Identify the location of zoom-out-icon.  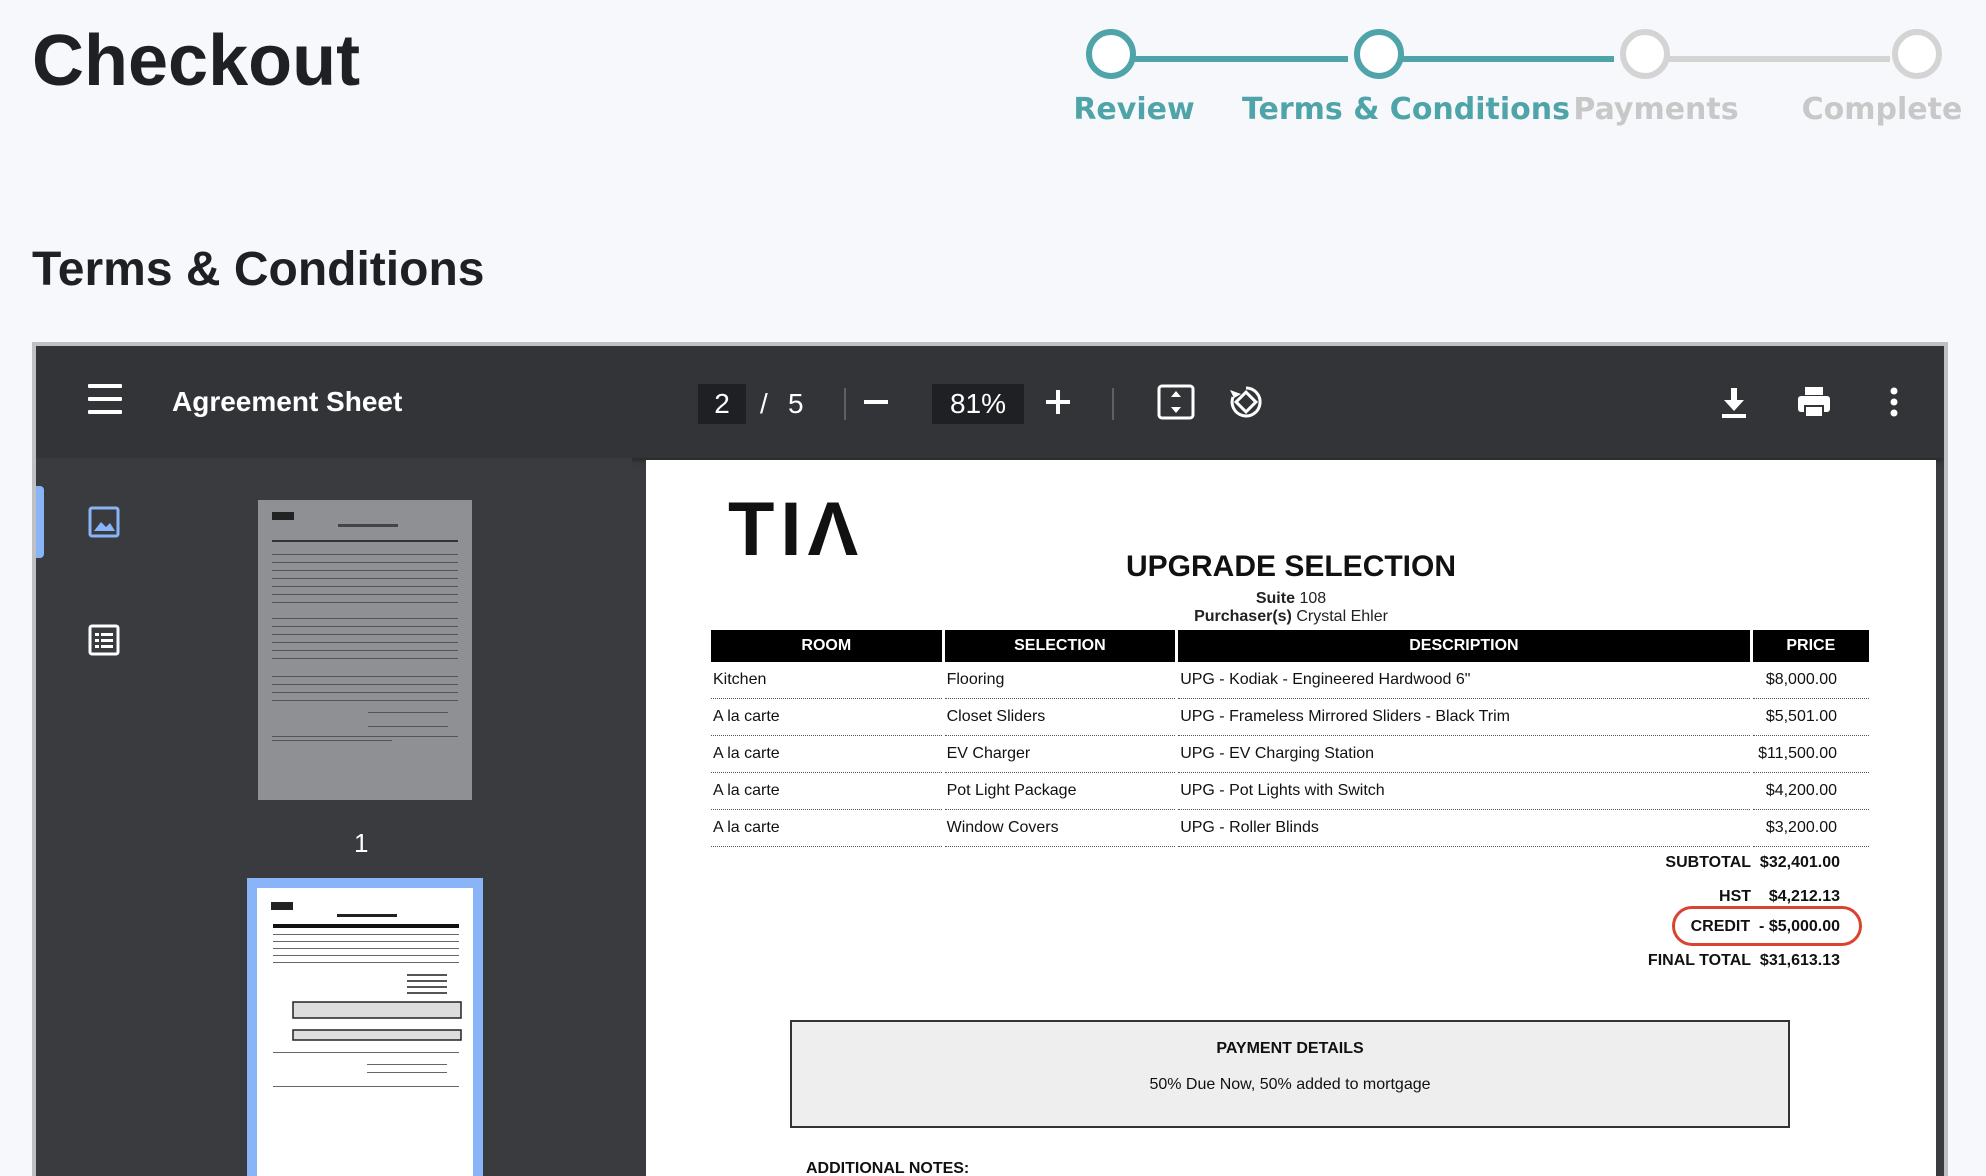
(876, 402).